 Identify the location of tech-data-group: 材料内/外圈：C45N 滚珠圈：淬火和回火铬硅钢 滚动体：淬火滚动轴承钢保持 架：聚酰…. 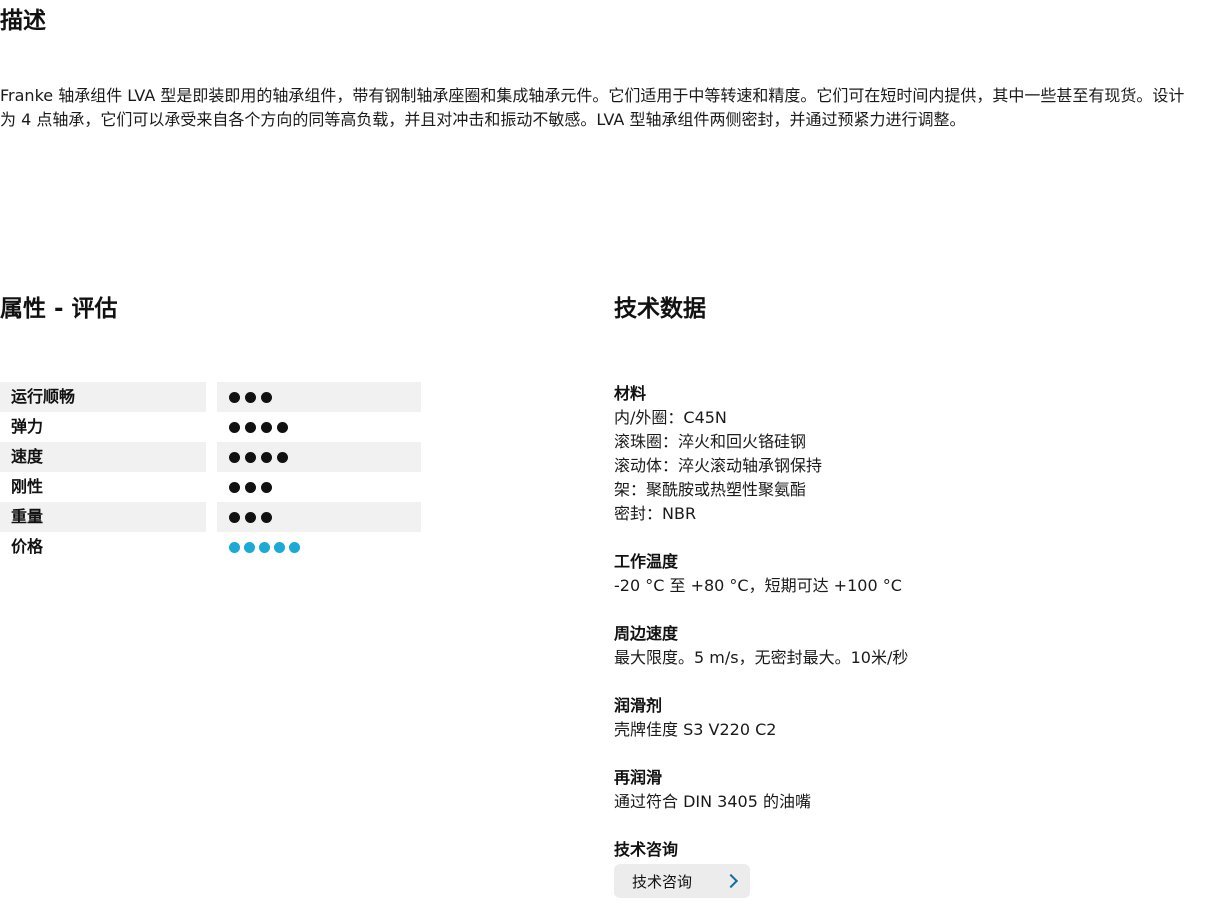
(894, 454).